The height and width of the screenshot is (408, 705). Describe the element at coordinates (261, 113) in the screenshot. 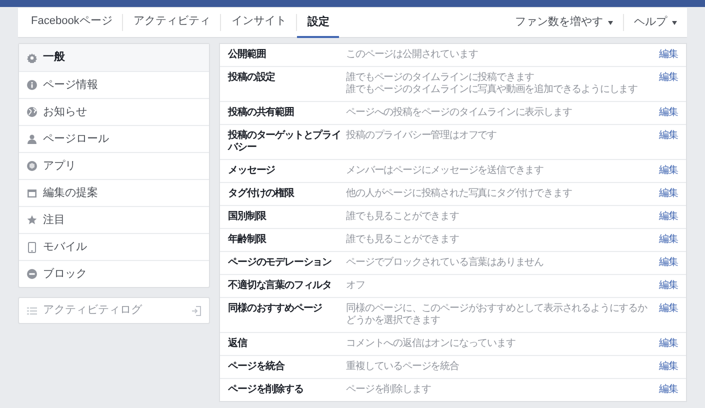

I see `setting-label: 投稿の共有範囲` at that location.